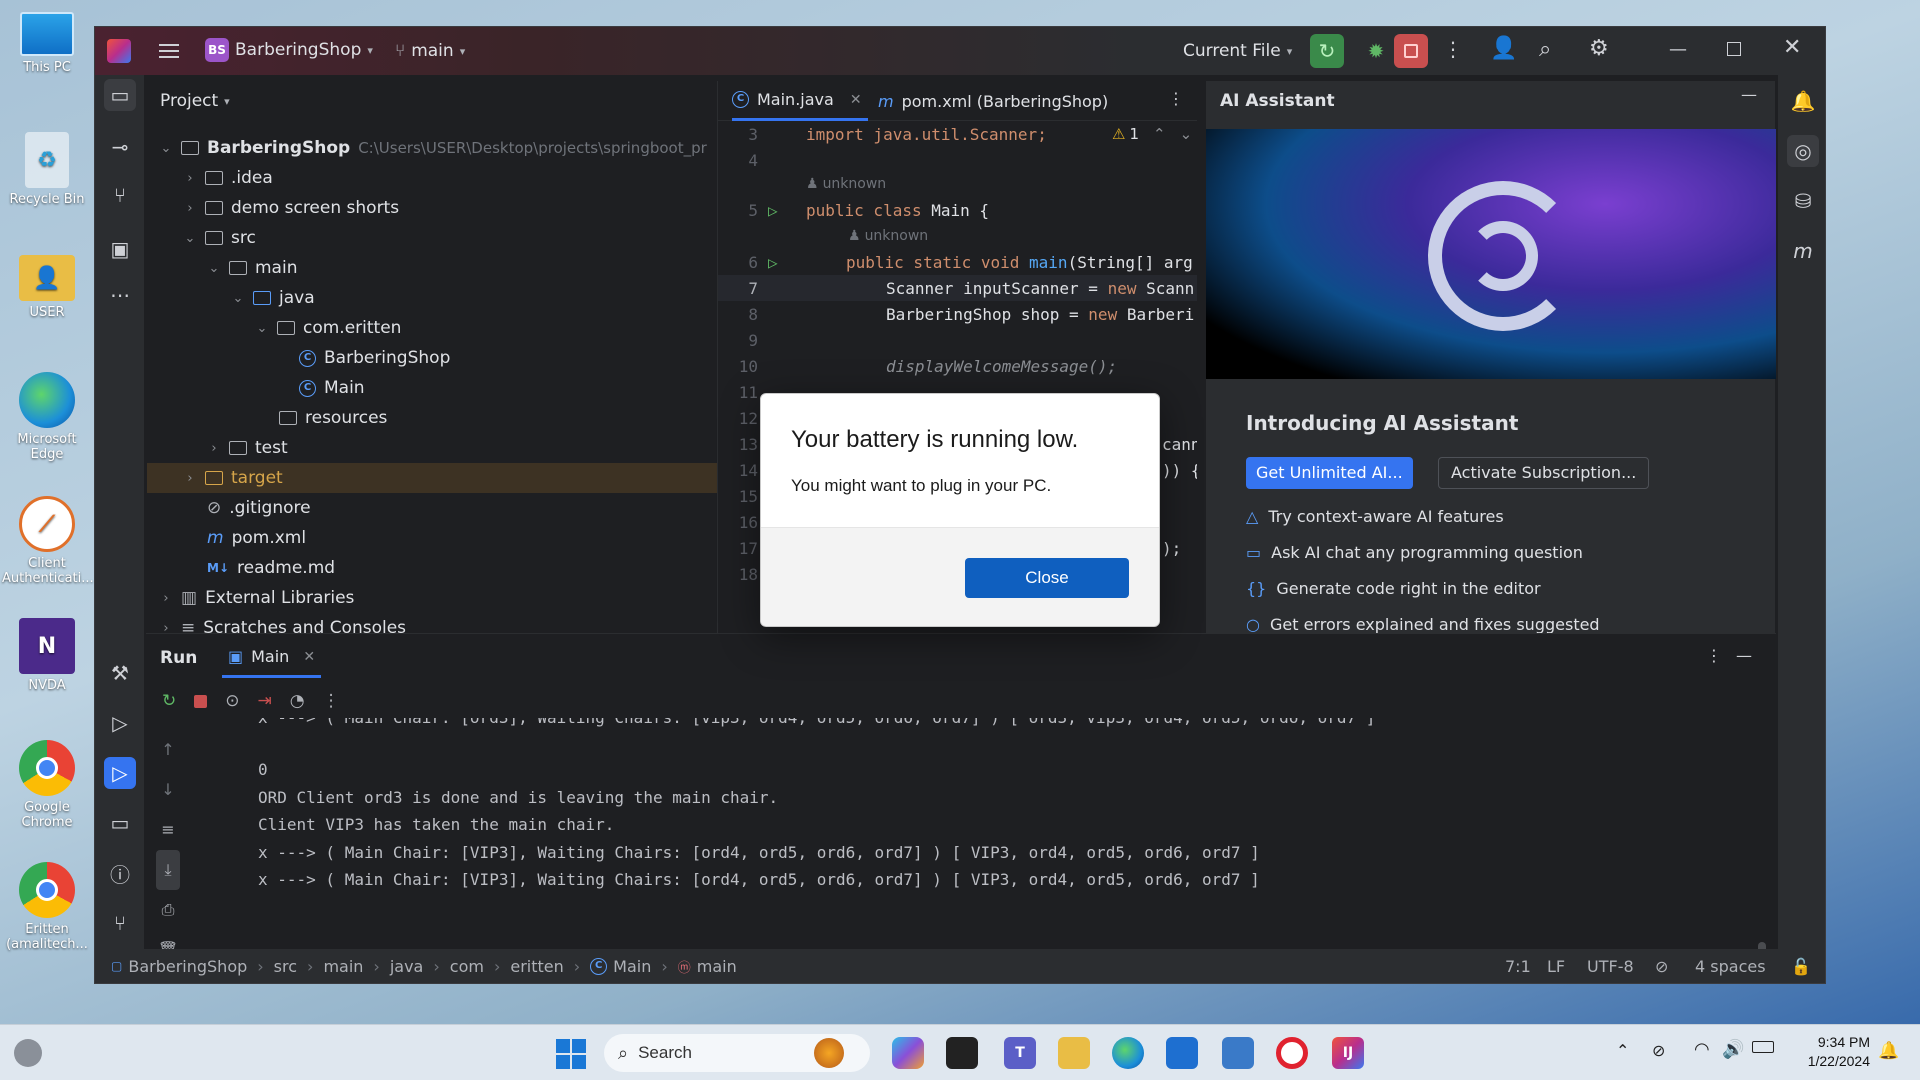 Image resolution: width=1920 pixels, height=1080 pixels. Describe the element at coordinates (1292, 1053) in the screenshot. I see `opera-icon` at that location.